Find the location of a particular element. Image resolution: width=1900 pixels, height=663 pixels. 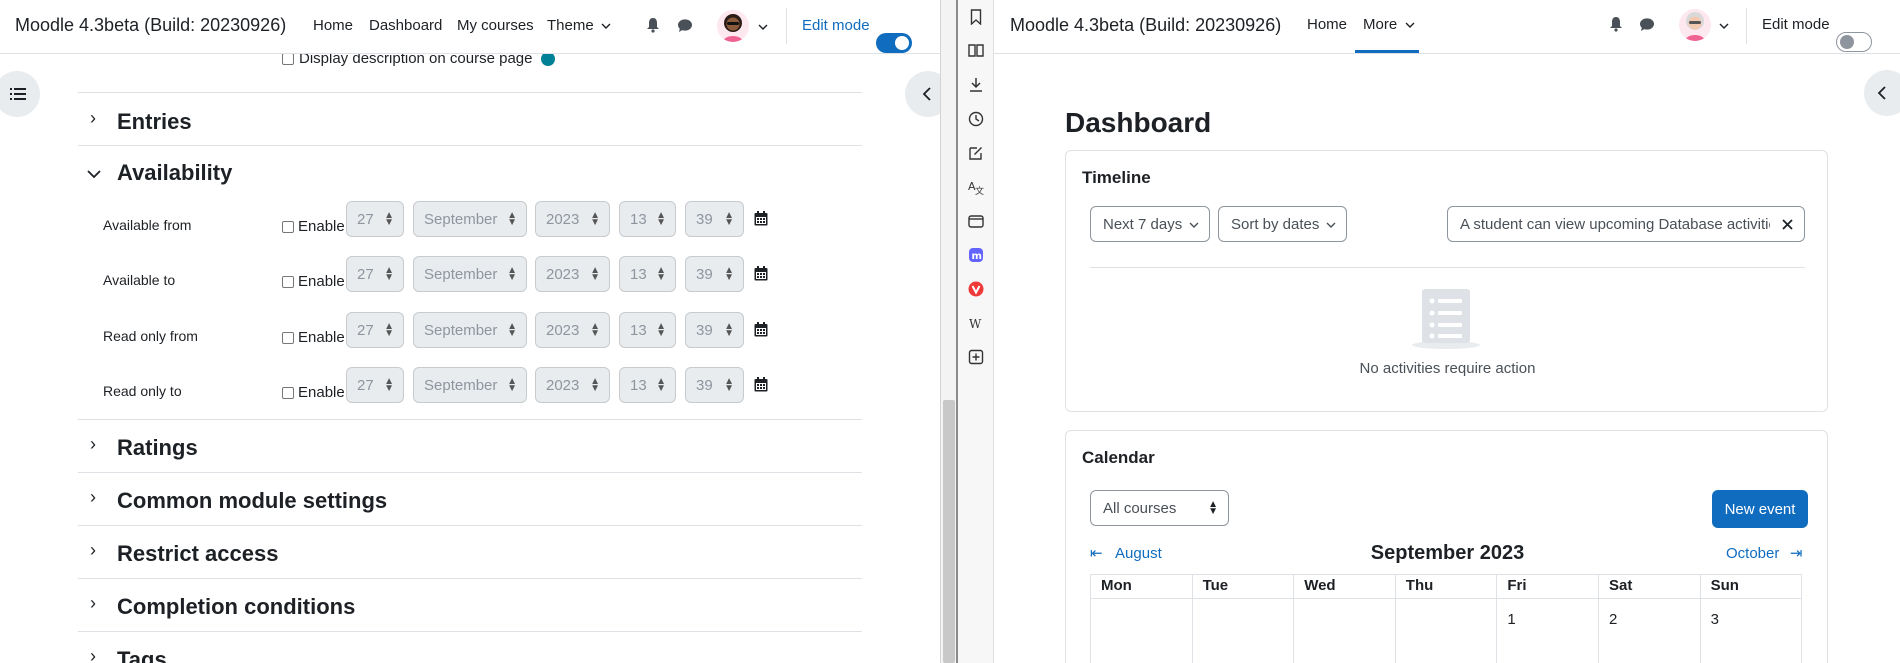

bookmark-icon is located at coordinates (976, 17).